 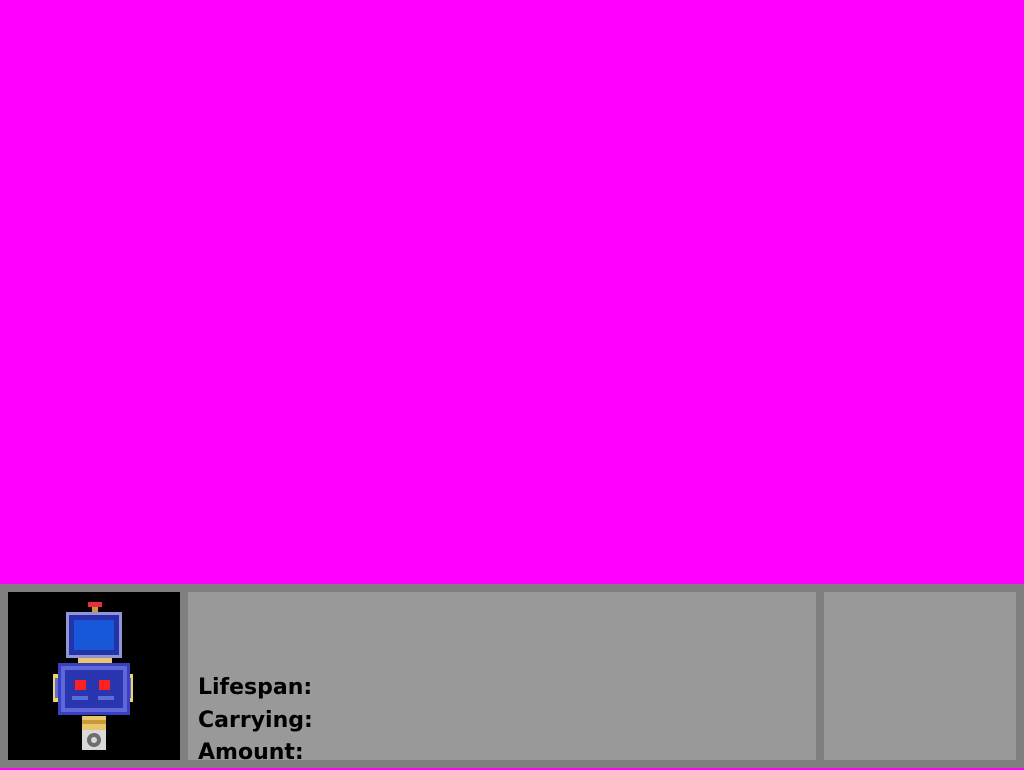 I want to click on carrying-row: Carrying:, so click(x=259, y=721).